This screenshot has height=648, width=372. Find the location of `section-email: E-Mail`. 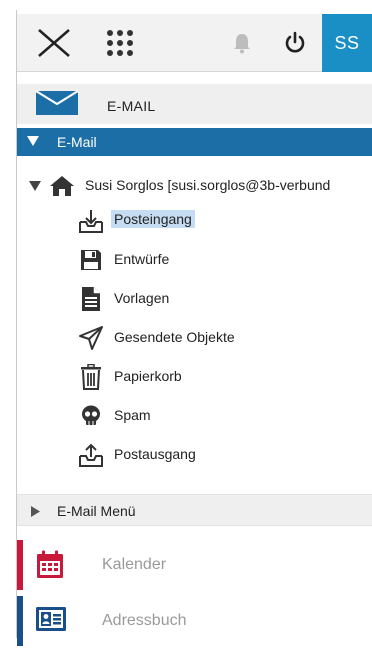

section-email: E-Mail is located at coordinates (194, 142).